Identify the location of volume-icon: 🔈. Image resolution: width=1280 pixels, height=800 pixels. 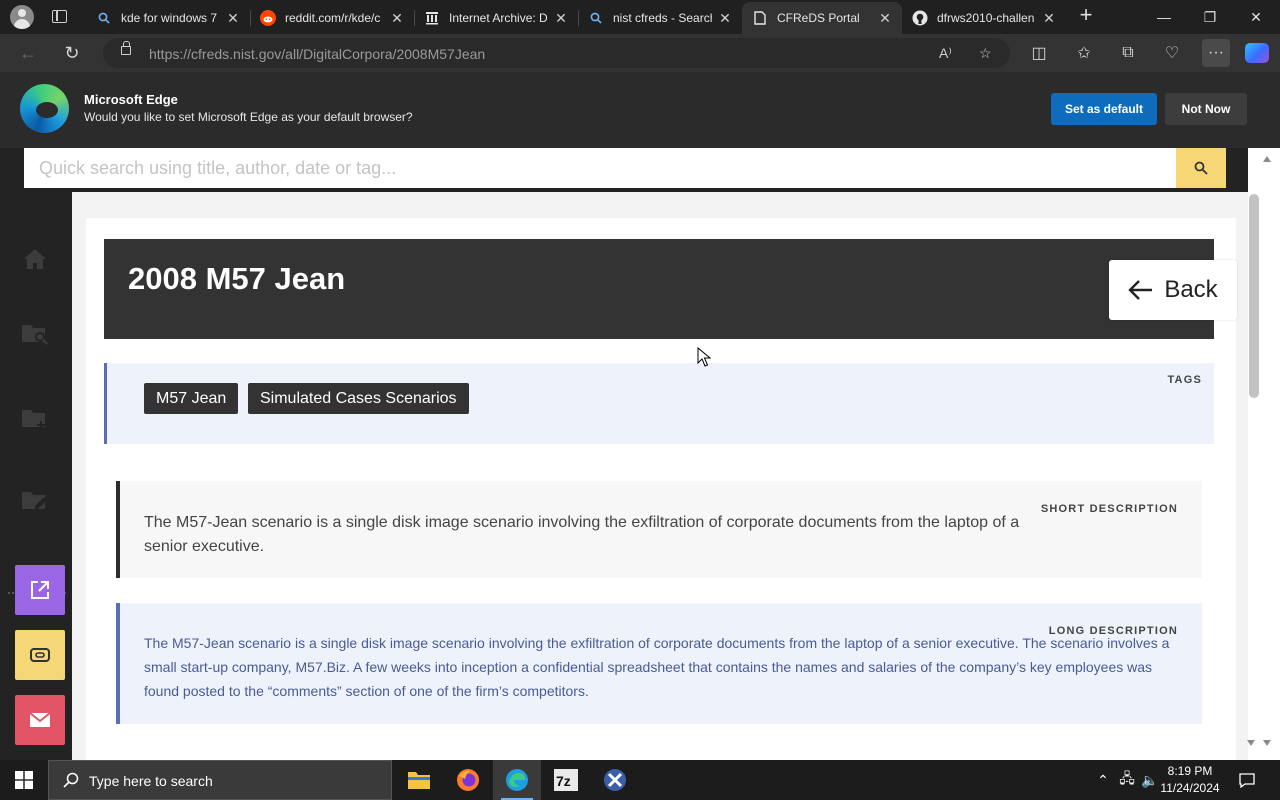
(1150, 780).